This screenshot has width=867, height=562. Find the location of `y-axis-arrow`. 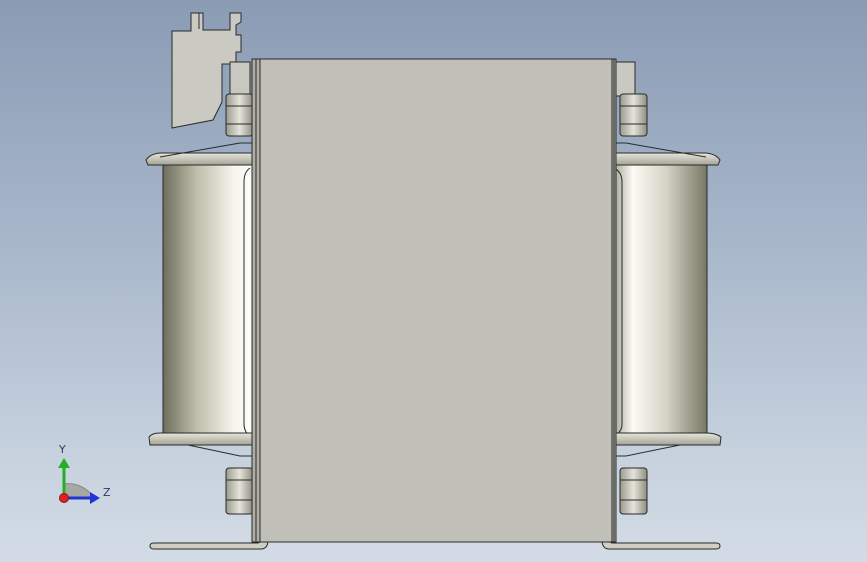

y-axis-arrow is located at coordinates (64, 463).